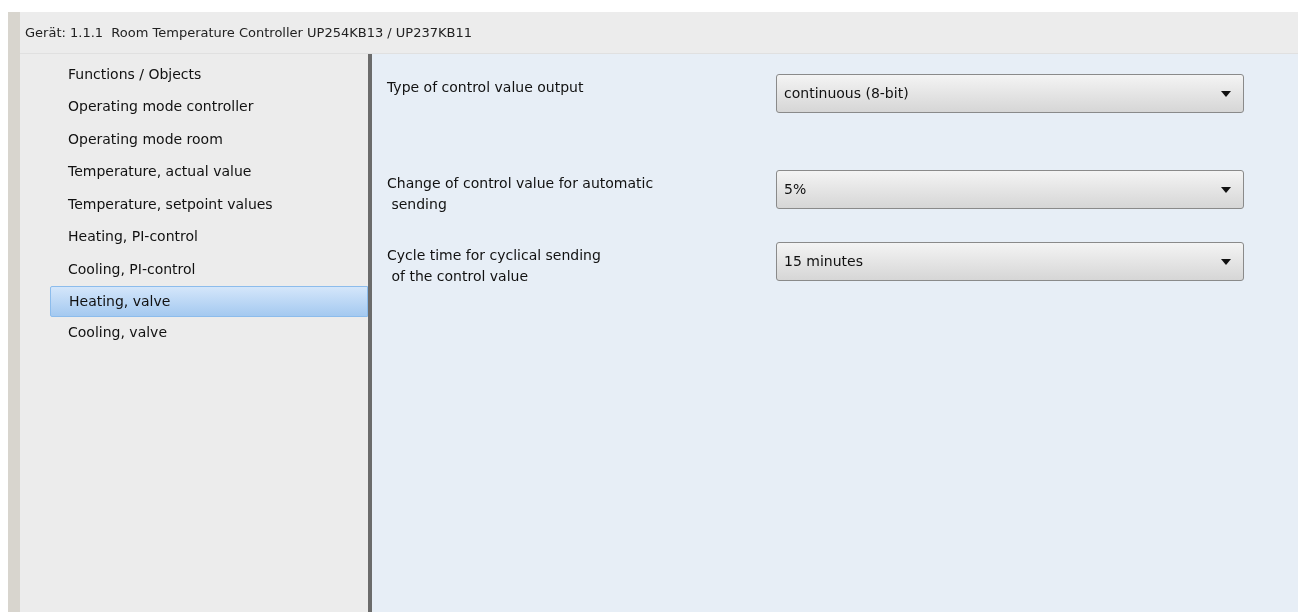 The width and height of the screenshot is (1298, 612). What do you see at coordinates (209, 332) in the screenshot?
I see `sidebar-item: Cooling, valve` at bounding box center [209, 332].